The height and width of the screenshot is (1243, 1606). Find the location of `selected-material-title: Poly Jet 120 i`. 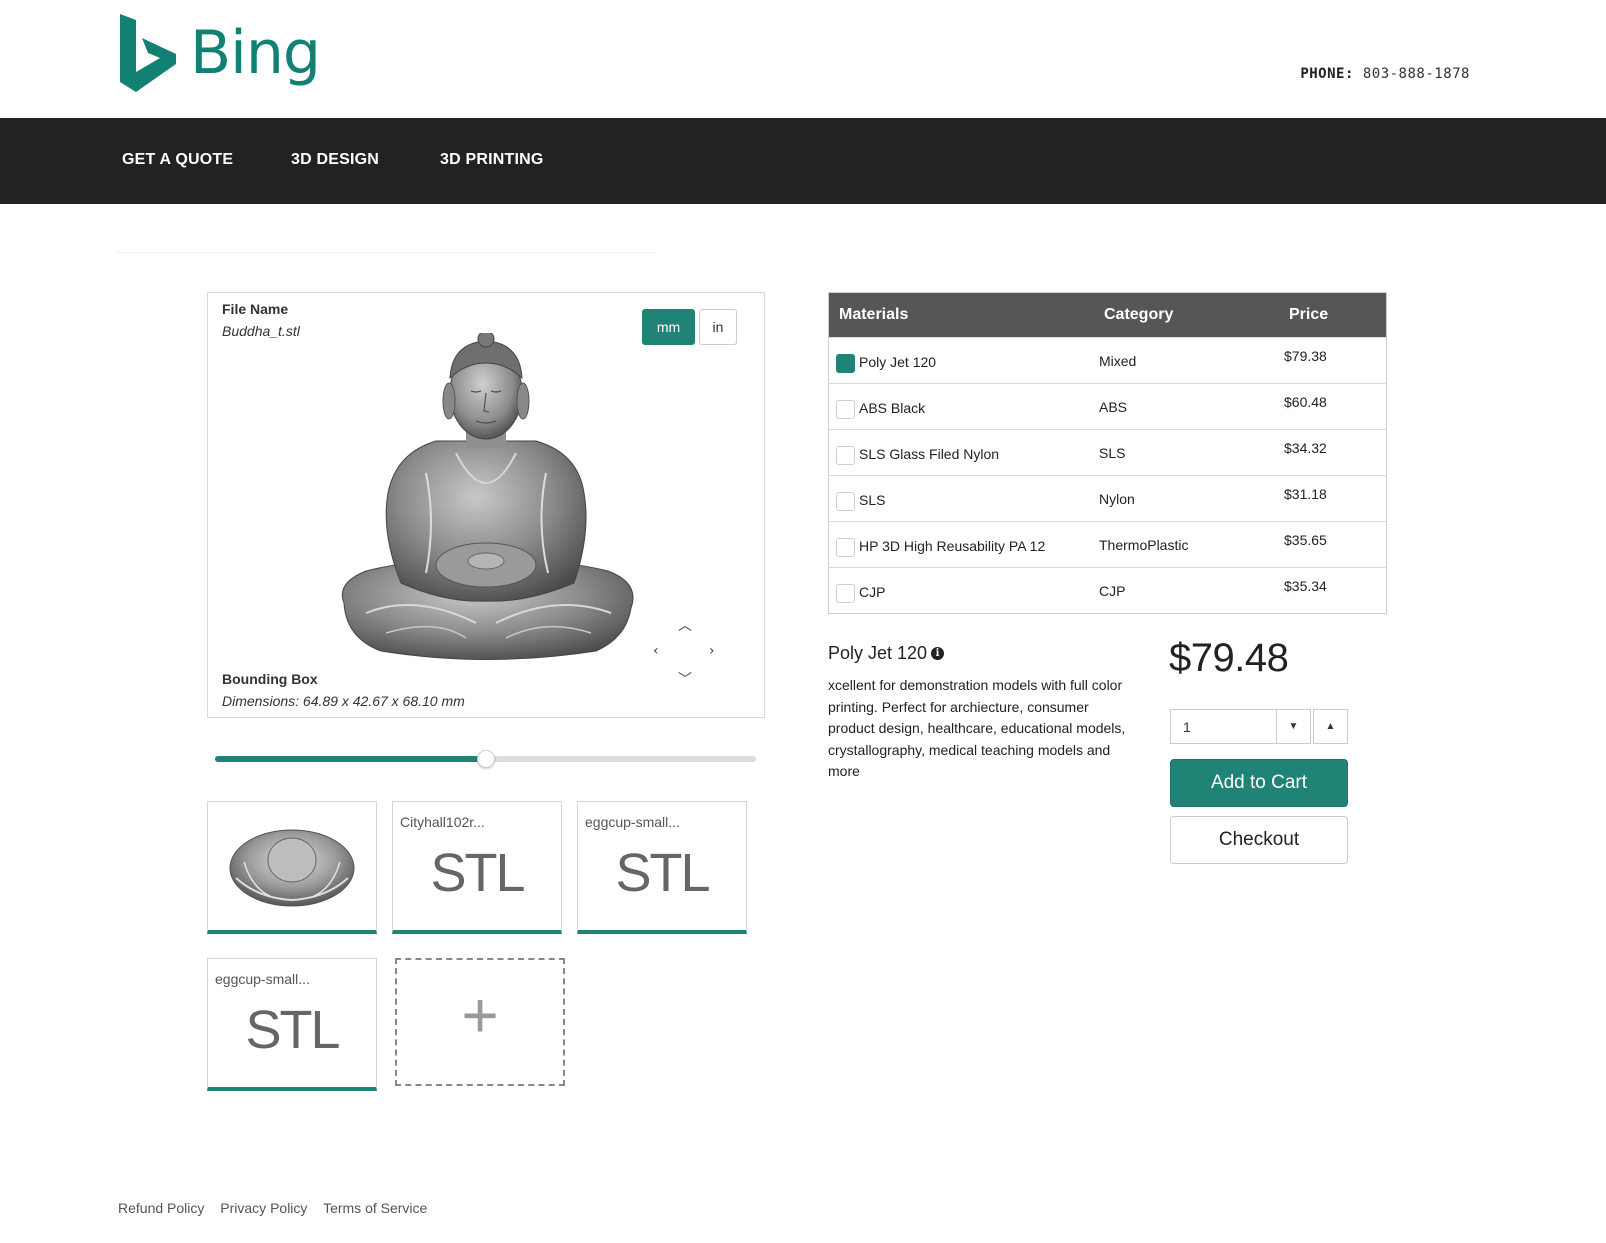

selected-material-title: Poly Jet 120 i is located at coordinates (886, 653).